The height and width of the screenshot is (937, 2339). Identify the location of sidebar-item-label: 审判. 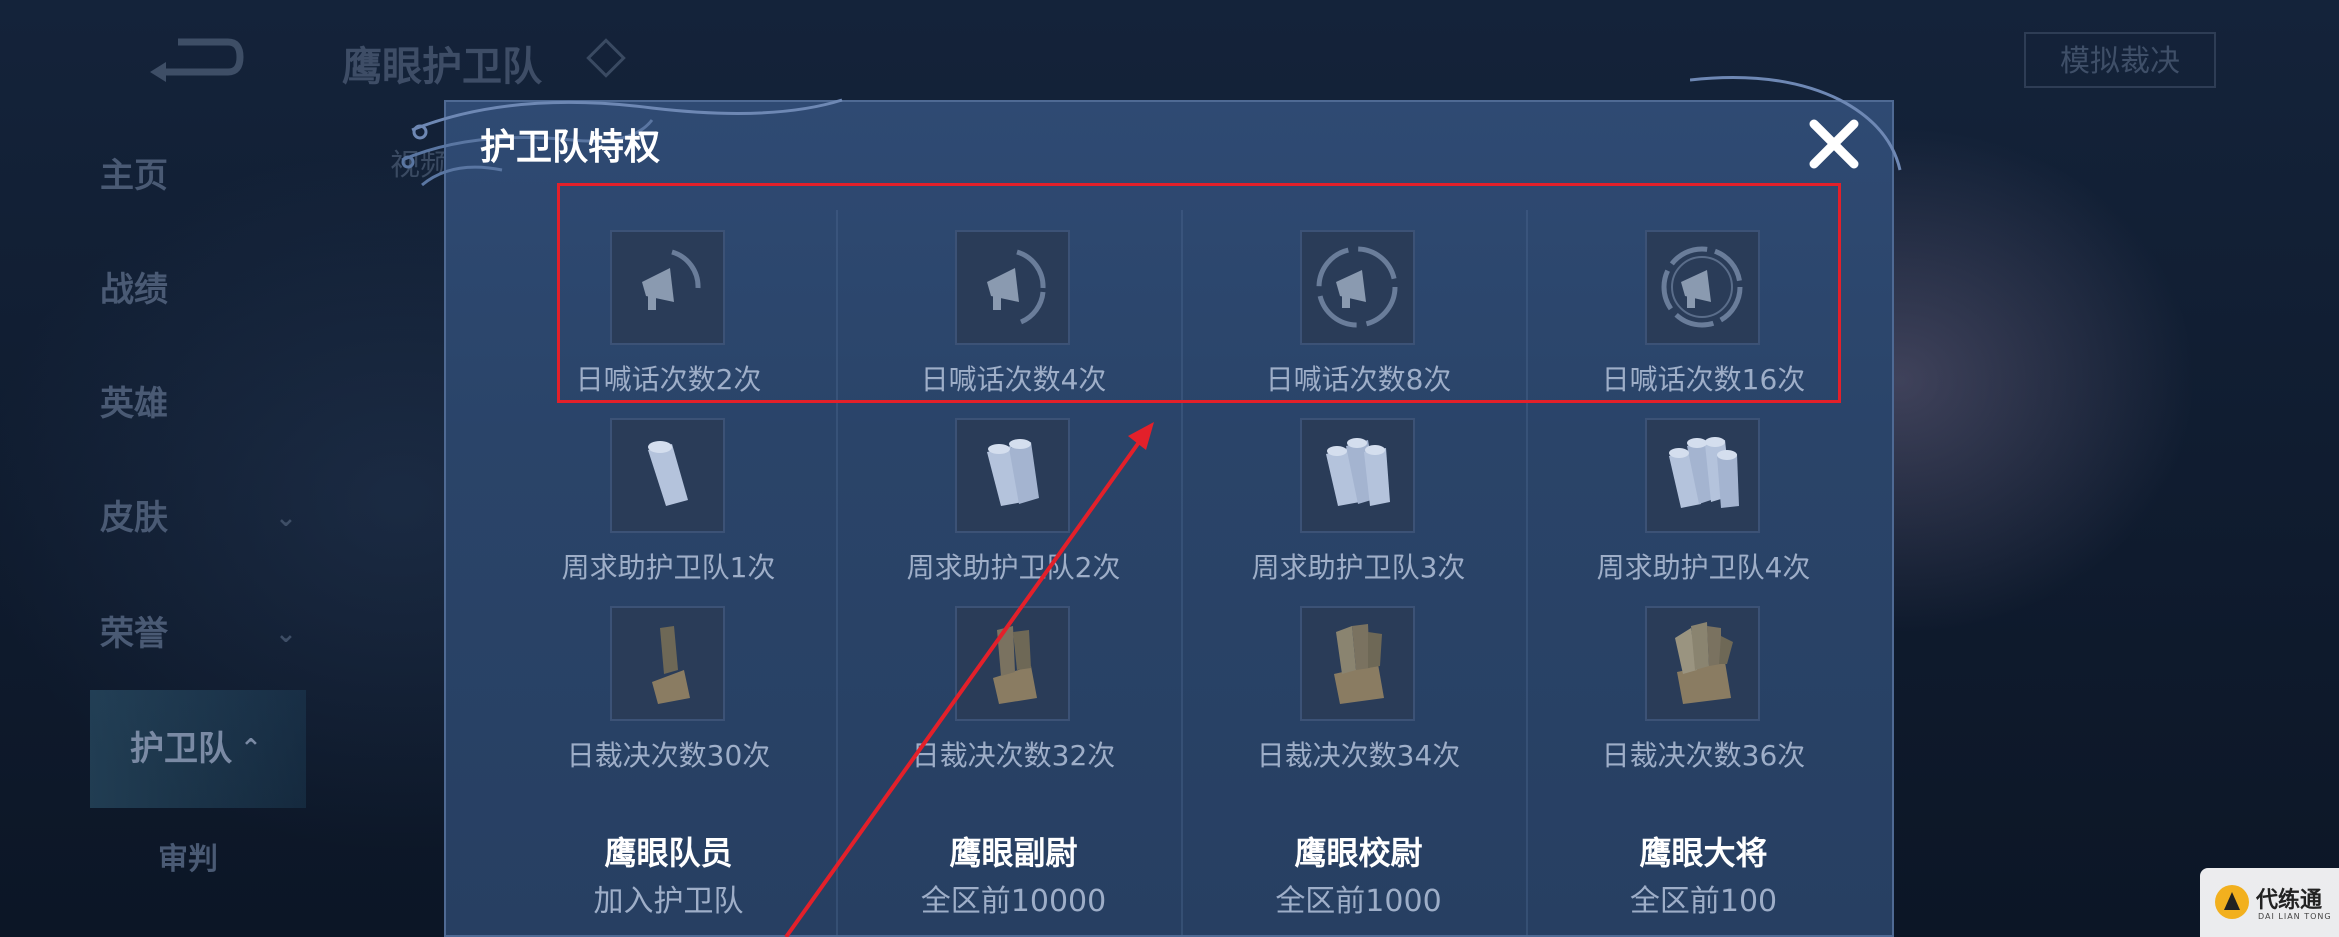
(188, 859).